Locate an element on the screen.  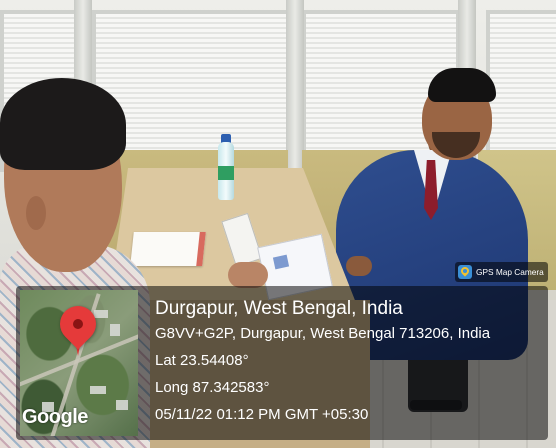
window-blinds is located at coordinates (521, 91).